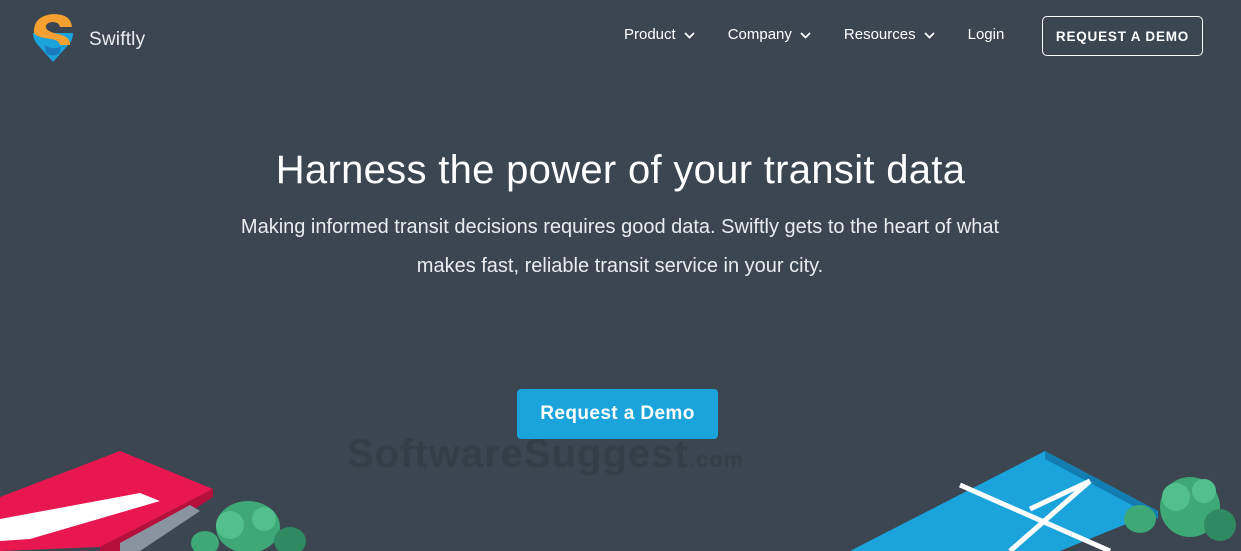 Image resolution: width=1241 pixels, height=551 pixels. I want to click on brand-logo: Swiftly, so click(88, 38).